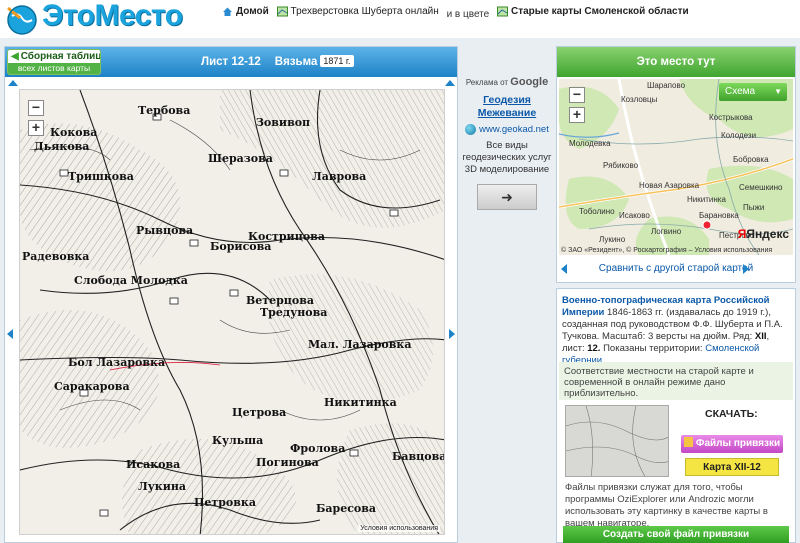 The height and width of the screenshot is (543, 800). I want to click on map-label: Кострицова, so click(286, 236).